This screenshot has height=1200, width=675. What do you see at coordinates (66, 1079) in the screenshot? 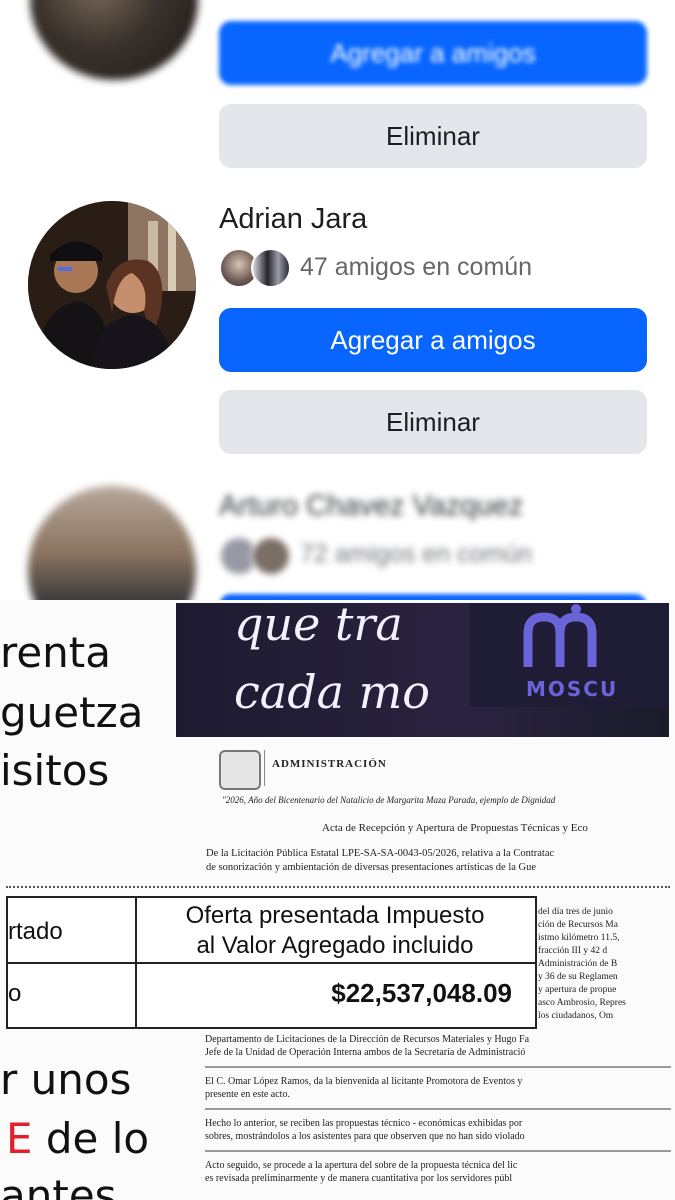
I see `side-word-4: r unos` at bounding box center [66, 1079].